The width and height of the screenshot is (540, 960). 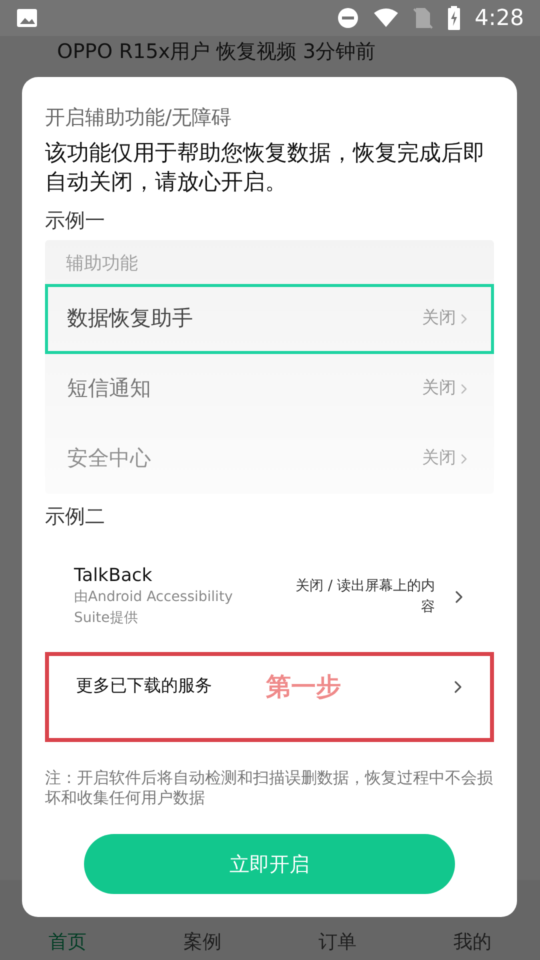 What do you see at coordinates (269, 389) in the screenshot?
I see `setting-row: 短信通知 关闭` at bounding box center [269, 389].